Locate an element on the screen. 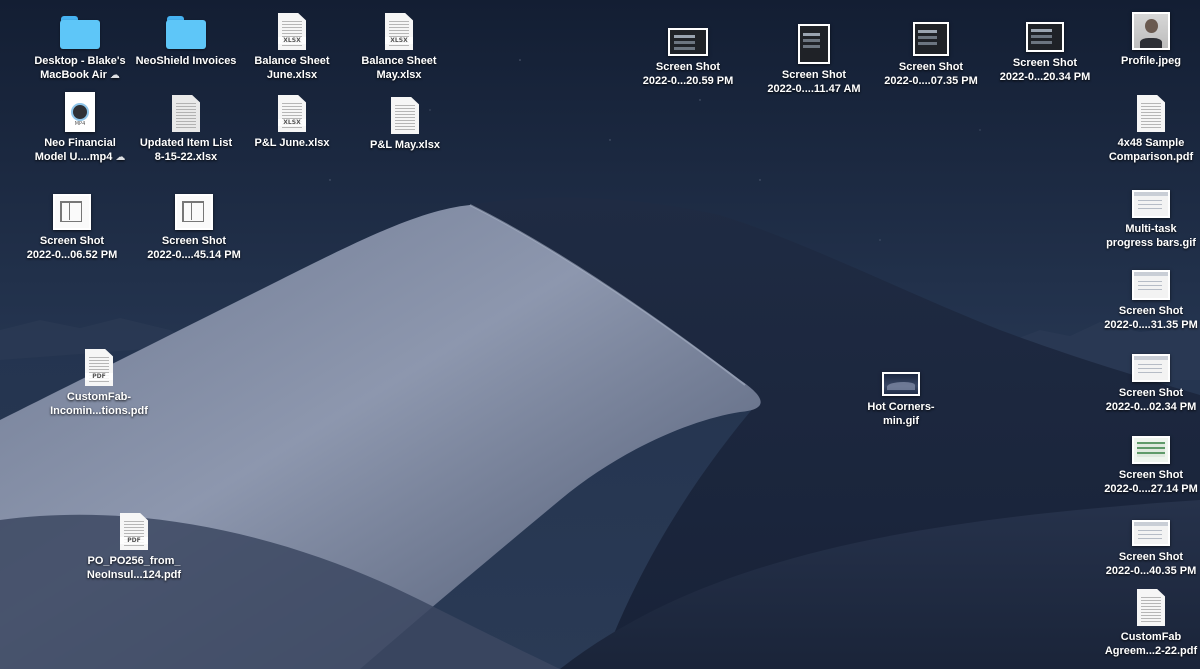  icon-label: PO_PO256_from_ is located at coordinates (134, 561).